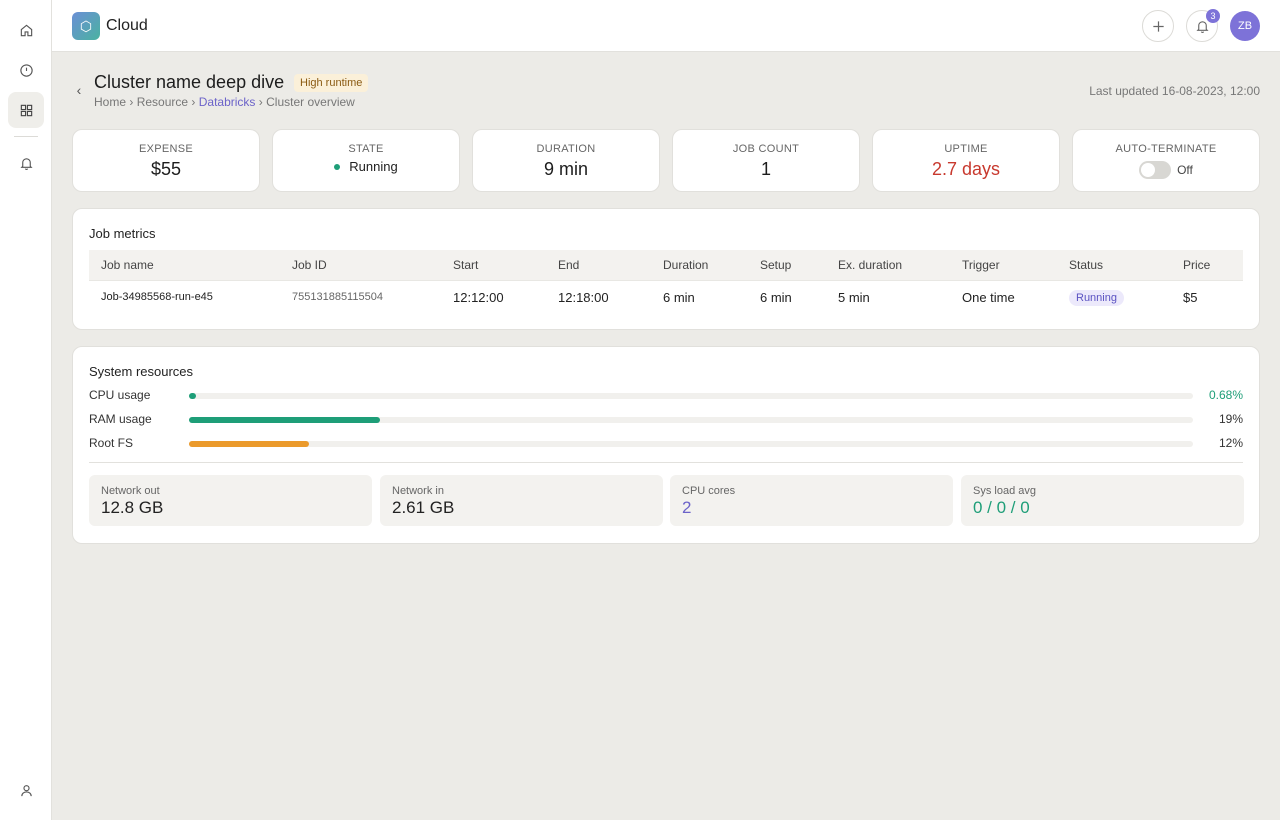  I want to click on column-header: Trigger, so click(1003, 265).